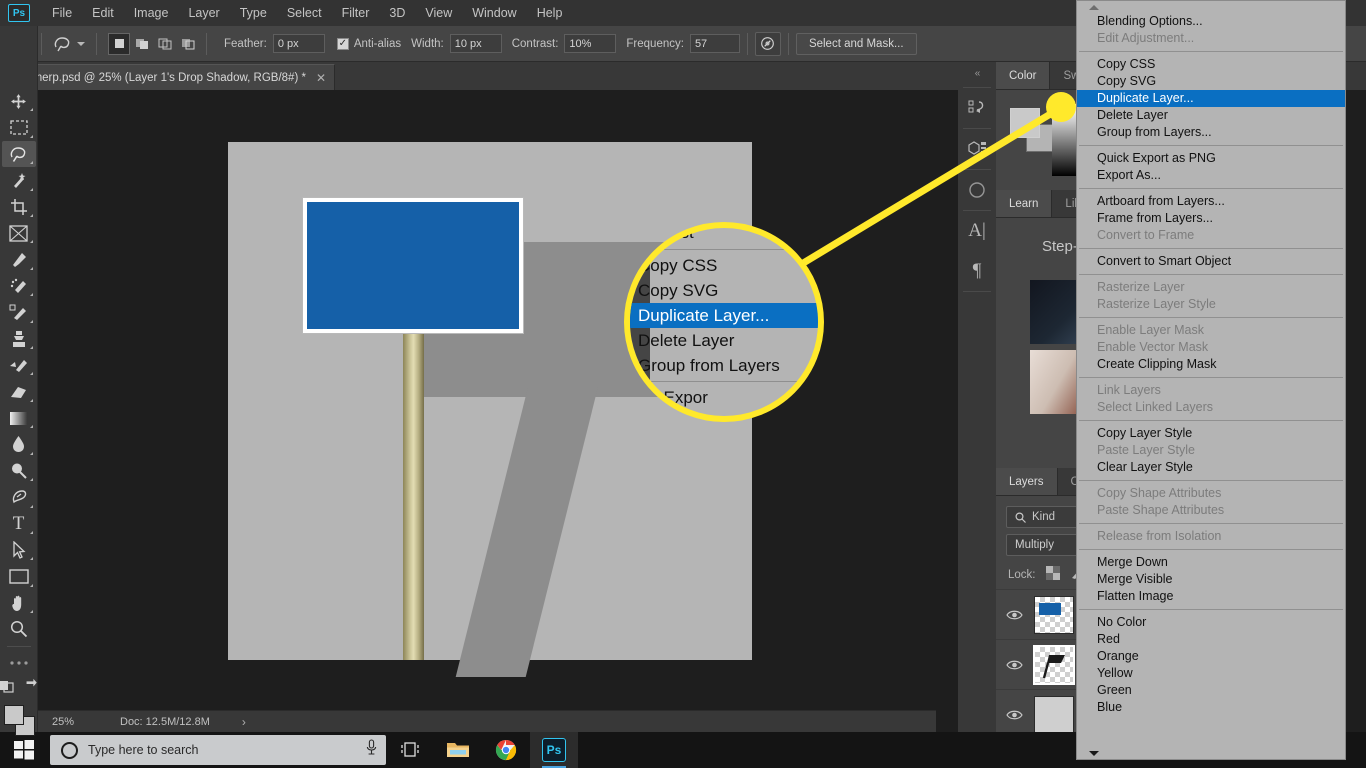 Image resolution: width=1366 pixels, height=768 pixels. I want to click on move-tool, so click(19, 101).